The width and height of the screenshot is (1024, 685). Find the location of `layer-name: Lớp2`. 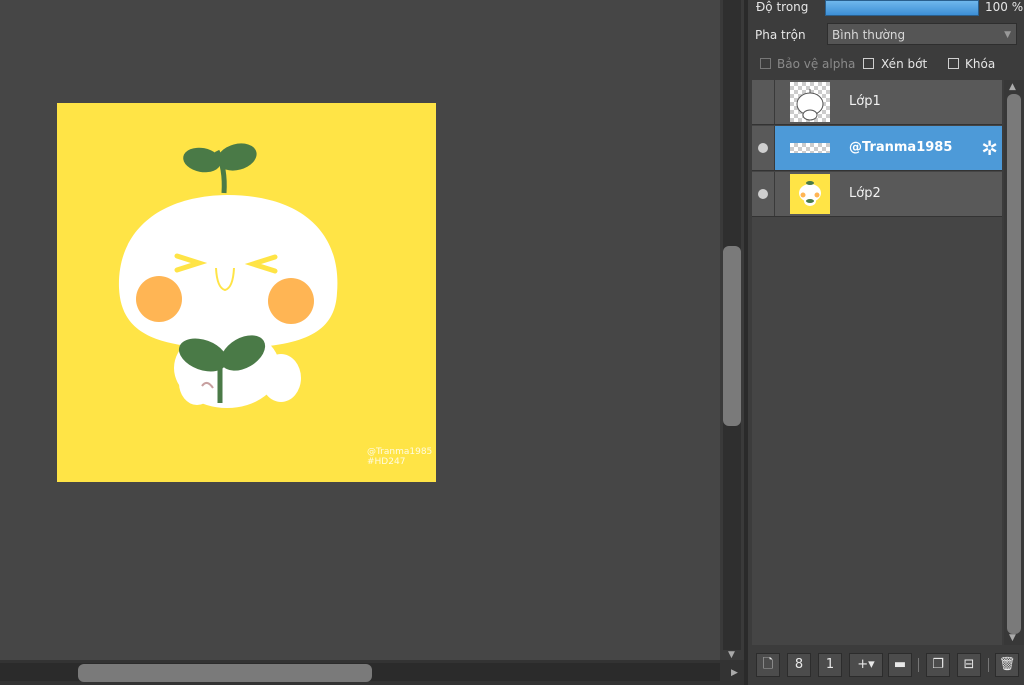

layer-name: Lớp2 is located at coordinates (865, 193).